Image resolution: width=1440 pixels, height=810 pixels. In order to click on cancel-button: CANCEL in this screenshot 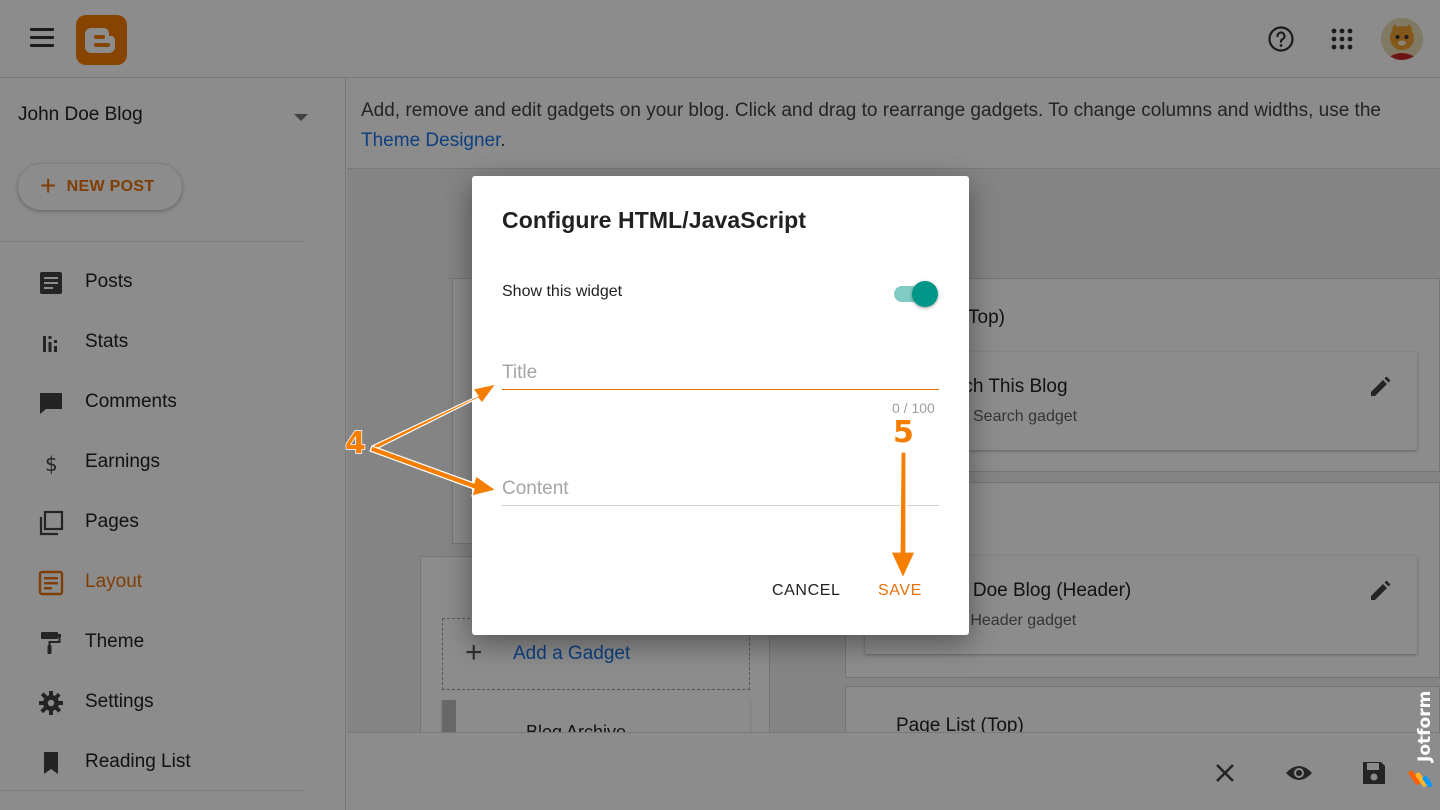, I will do `click(806, 591)`.